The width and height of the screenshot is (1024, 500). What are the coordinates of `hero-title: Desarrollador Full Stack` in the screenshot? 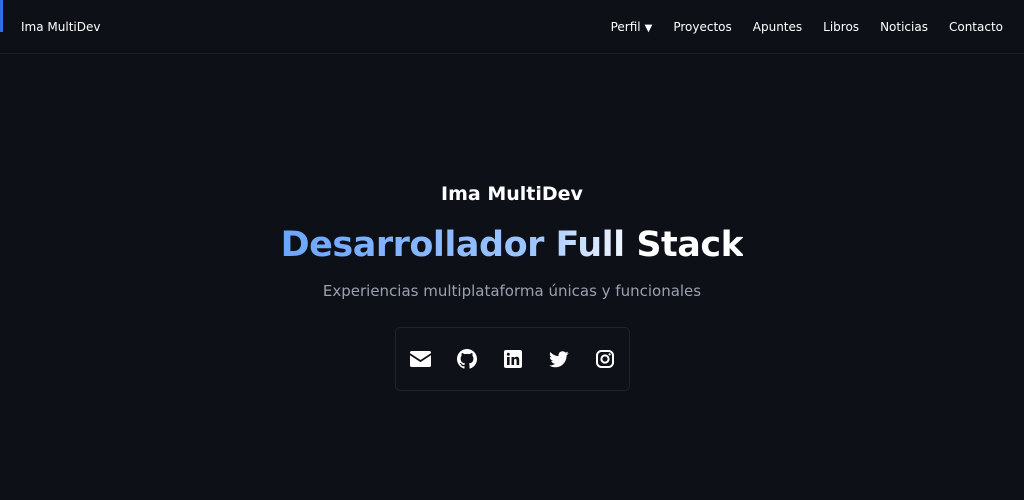 It's located at (512, 245).